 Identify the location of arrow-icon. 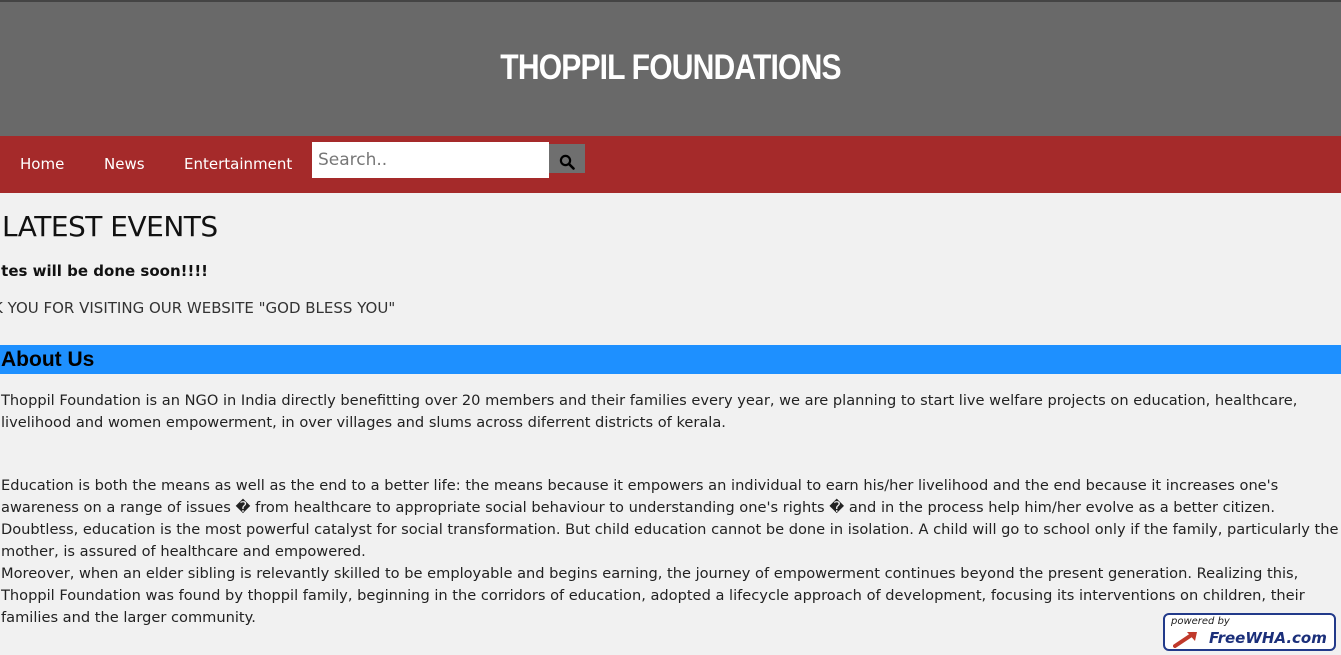
(1185, 640).